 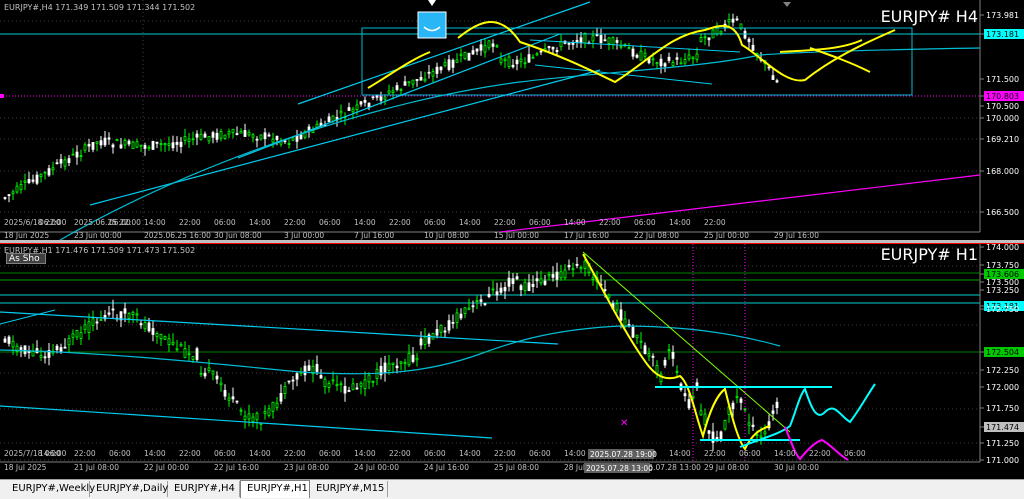 What do you see at coordinates (432, 25) in the screenshot?
I see `trade-object-icon` at bounding box center [432, 25].